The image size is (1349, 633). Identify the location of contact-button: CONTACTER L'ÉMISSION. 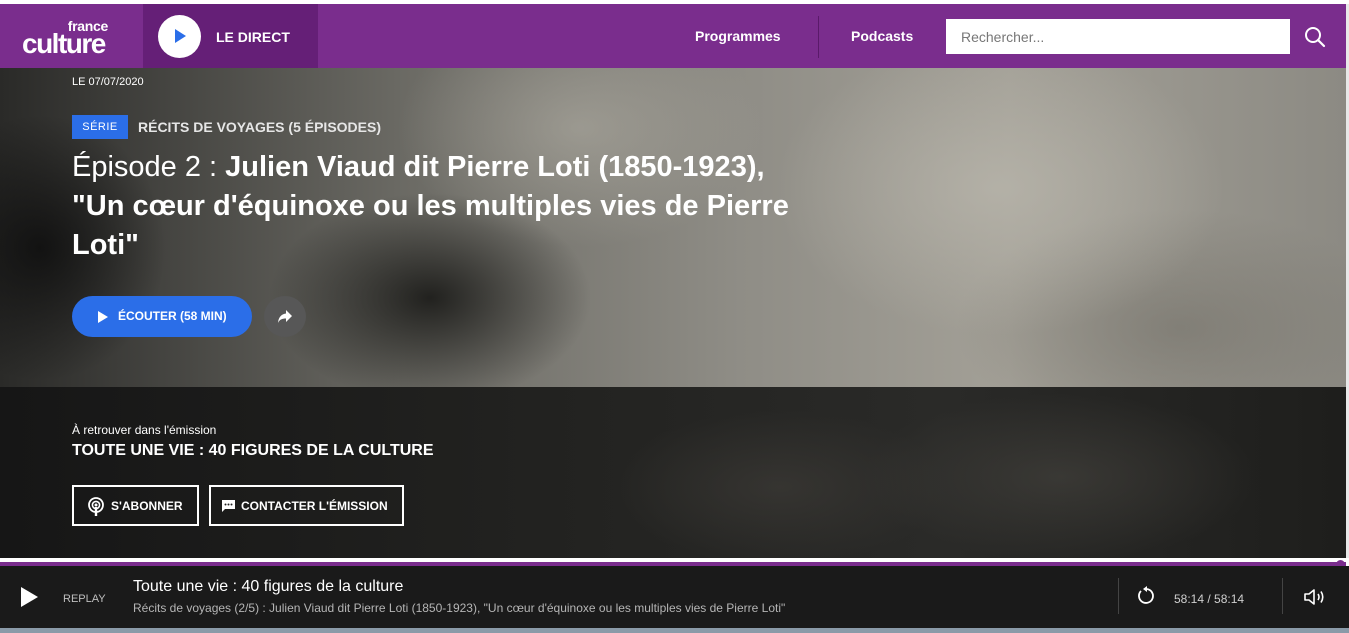
(306, 505).